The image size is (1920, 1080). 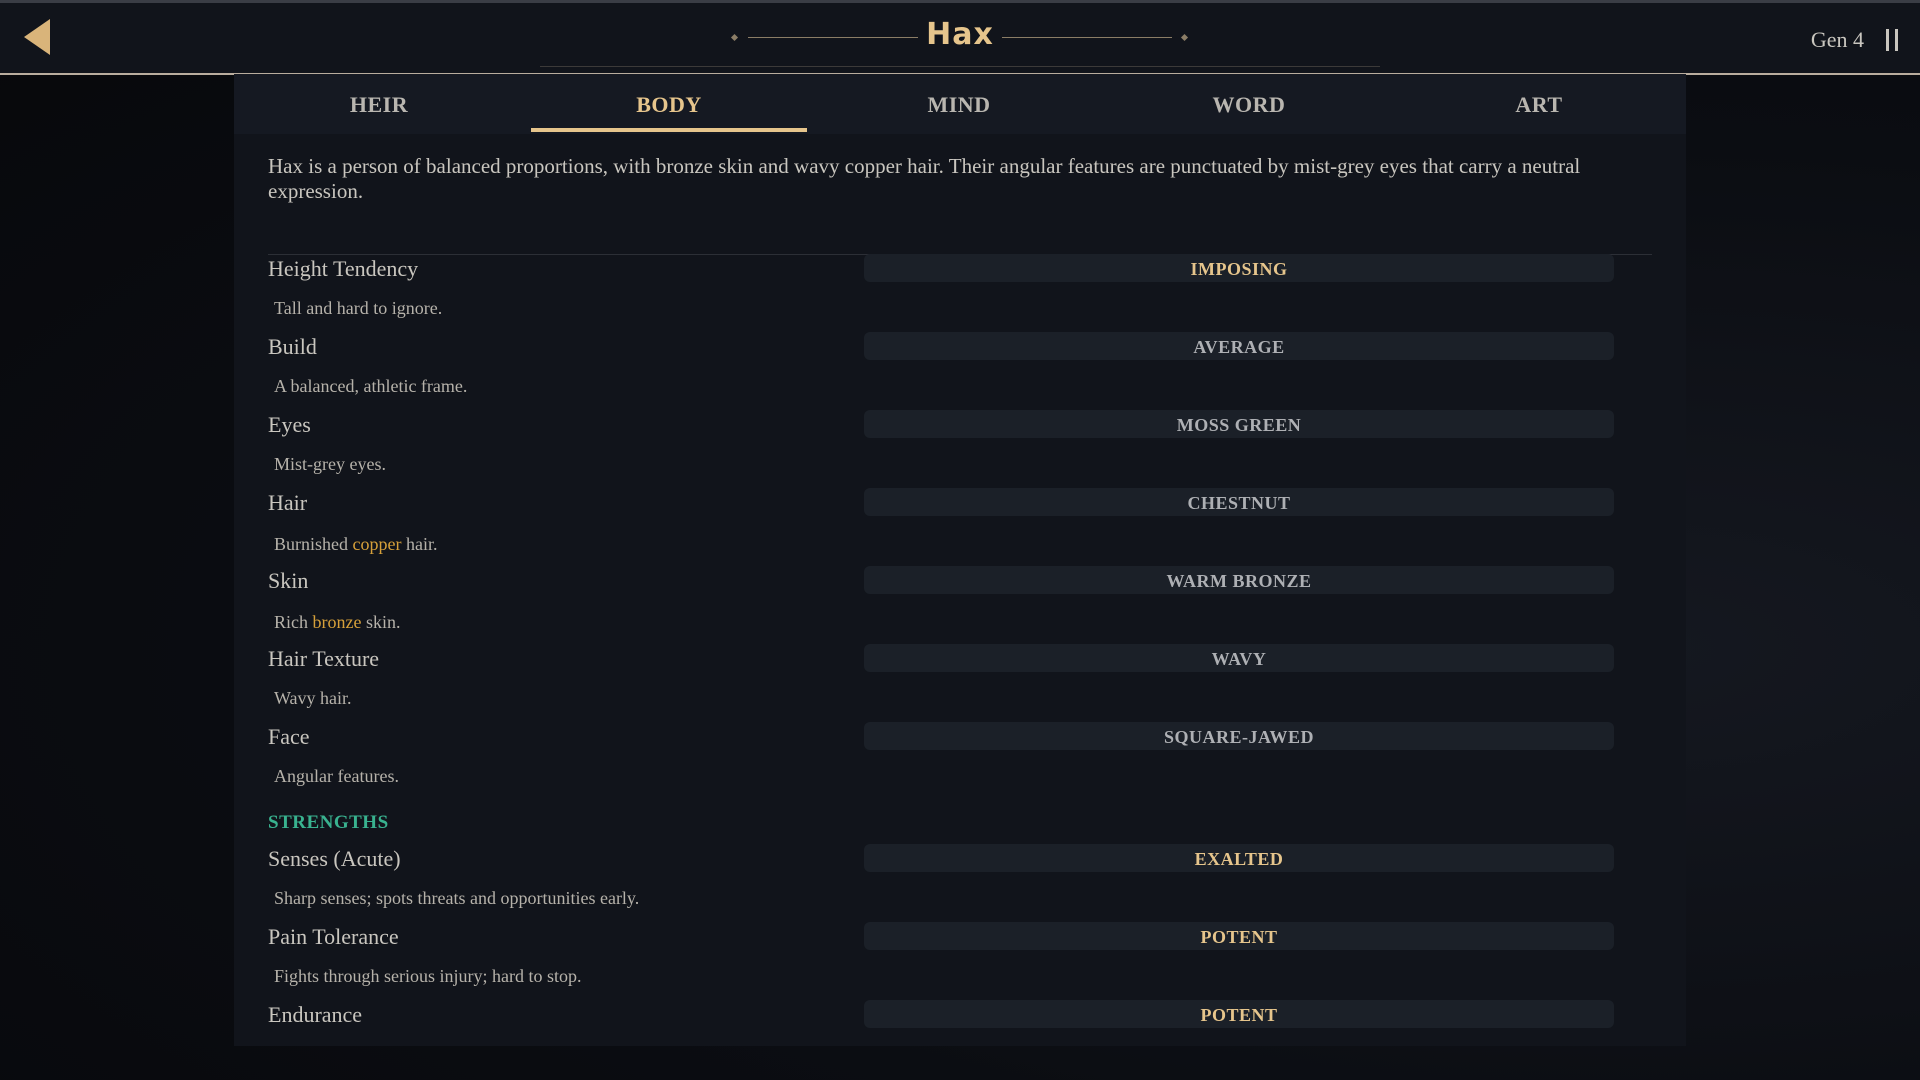 I want to click on trait-label-height: Height Tendency, so click(x=343, y=268).